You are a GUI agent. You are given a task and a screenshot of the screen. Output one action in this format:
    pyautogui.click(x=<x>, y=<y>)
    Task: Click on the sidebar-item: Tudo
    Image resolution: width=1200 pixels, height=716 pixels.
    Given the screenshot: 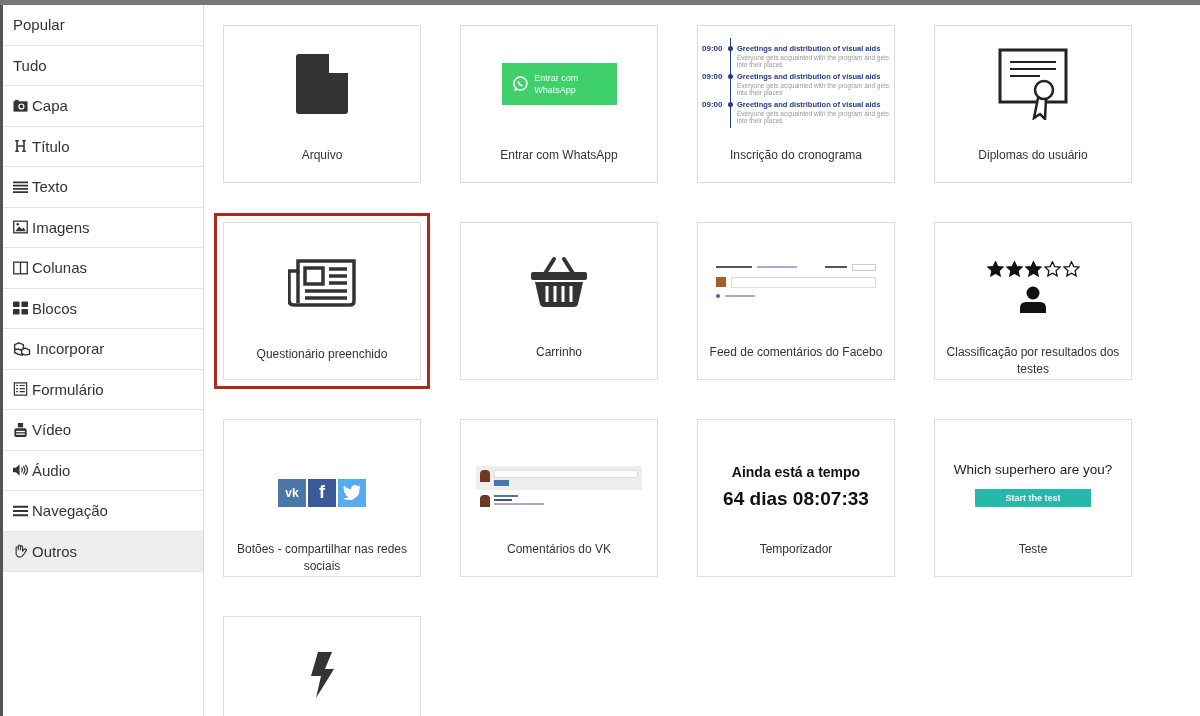 What is the action you would take?
    pyautogui.click(x=103, y=65)
    